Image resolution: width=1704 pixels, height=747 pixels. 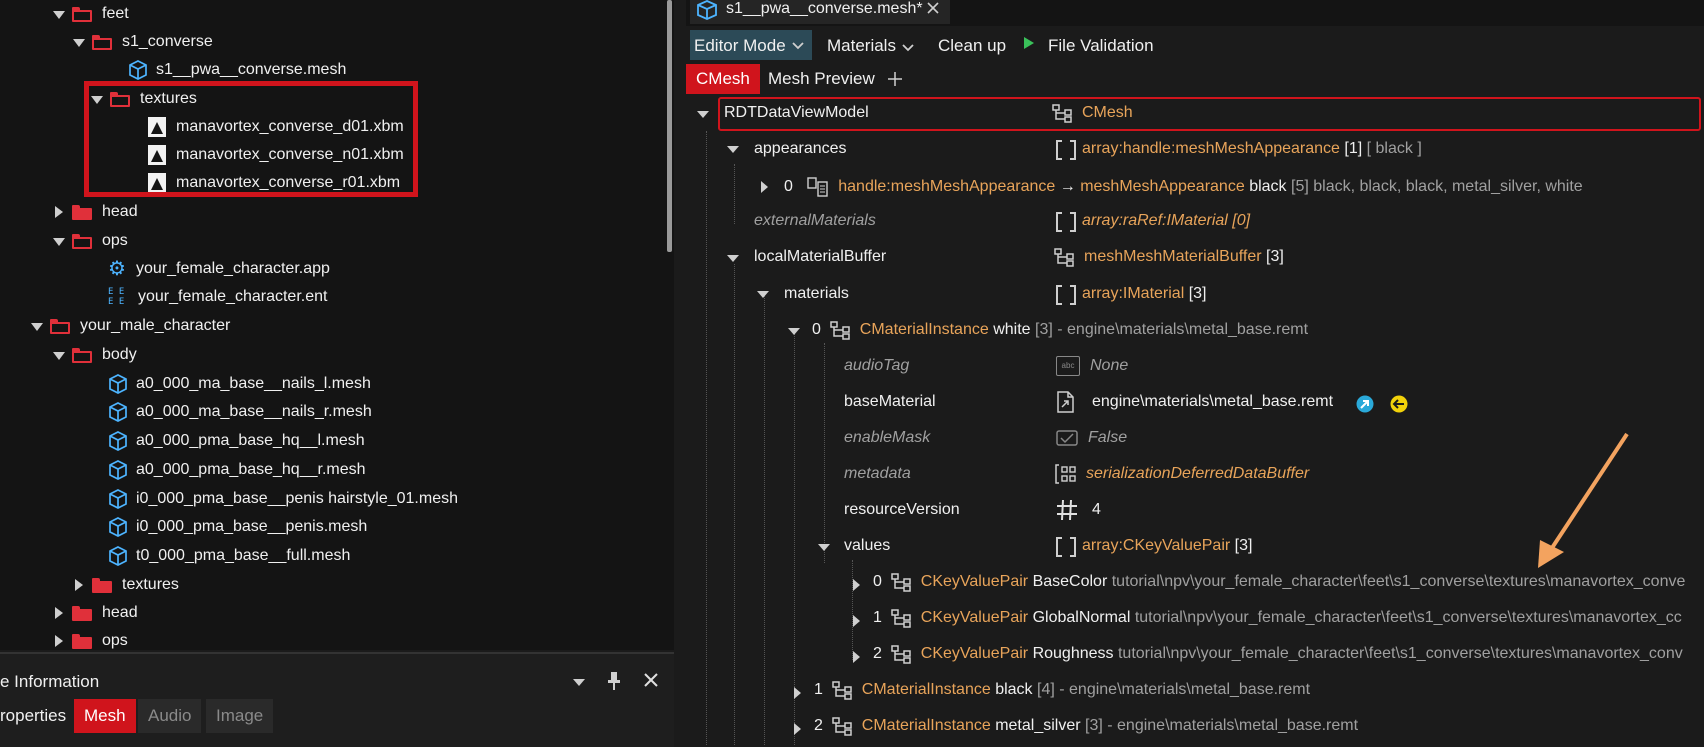 What do you see at coordinates (1101, 46) in the screenshot?
I see `file-validation-button: File Validation` at bounding box center [1101, 46].